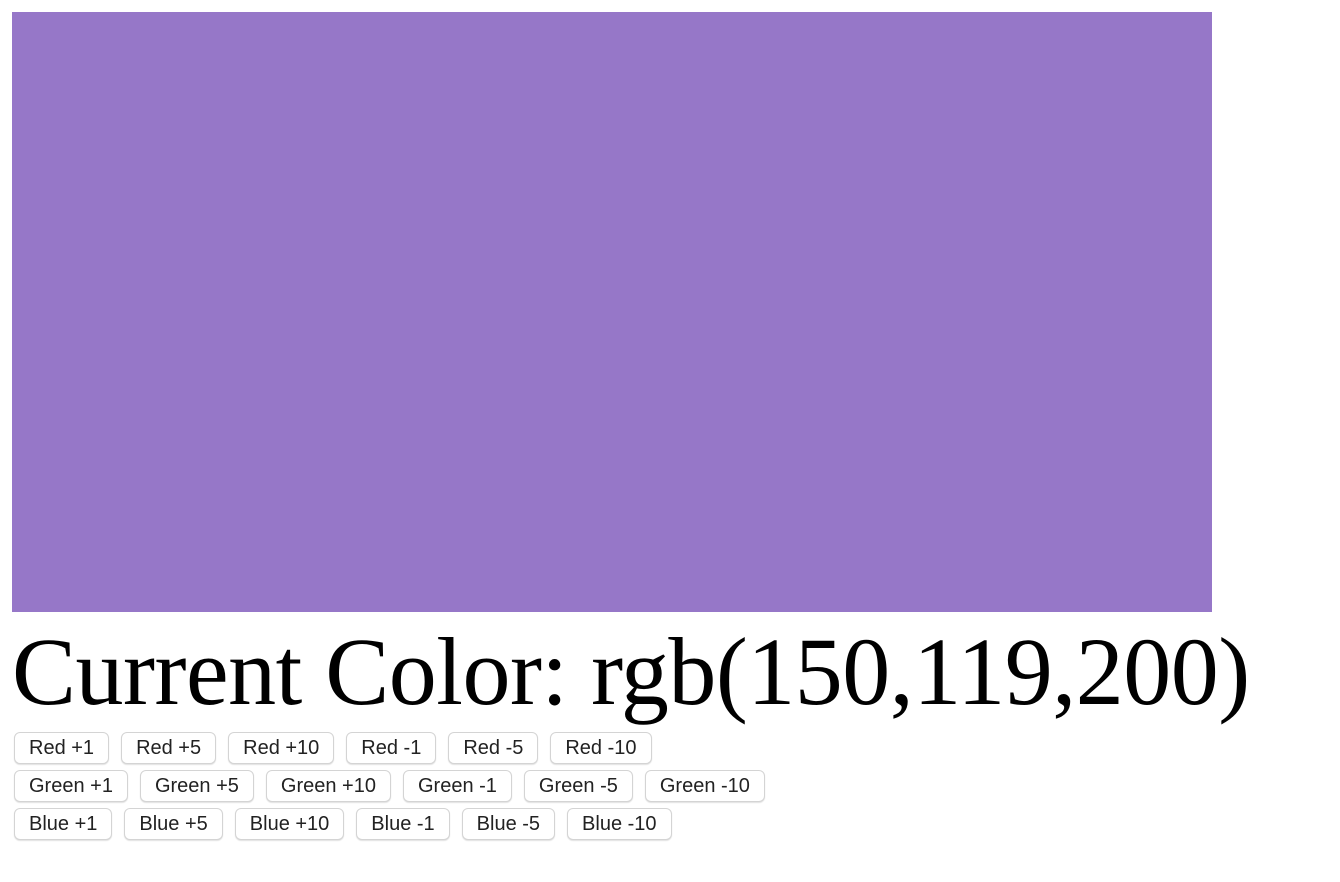  I want to click on blue-minus-10-button: Blue -10, so click(619, 824).